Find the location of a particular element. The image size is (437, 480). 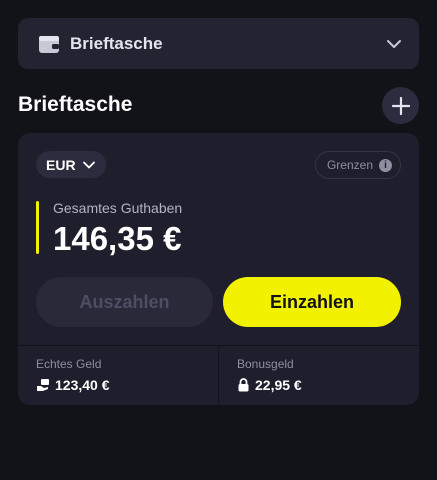

real-money-label: Echtes Geld is located at coordinates (69, 364).